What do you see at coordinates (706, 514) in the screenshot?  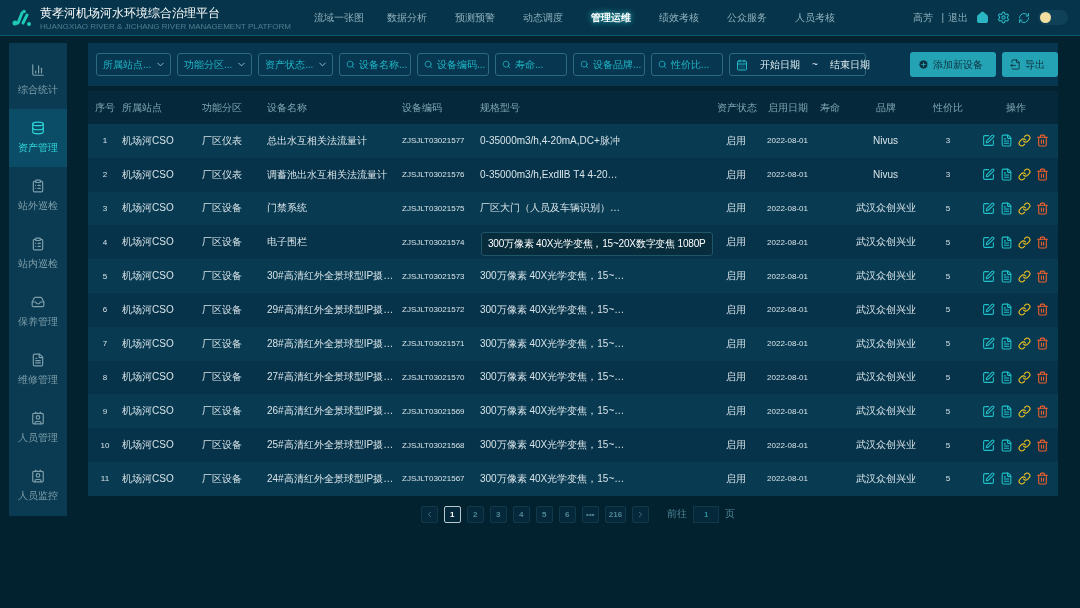 I see `page-input: 1` at bounding box center [706, 514].